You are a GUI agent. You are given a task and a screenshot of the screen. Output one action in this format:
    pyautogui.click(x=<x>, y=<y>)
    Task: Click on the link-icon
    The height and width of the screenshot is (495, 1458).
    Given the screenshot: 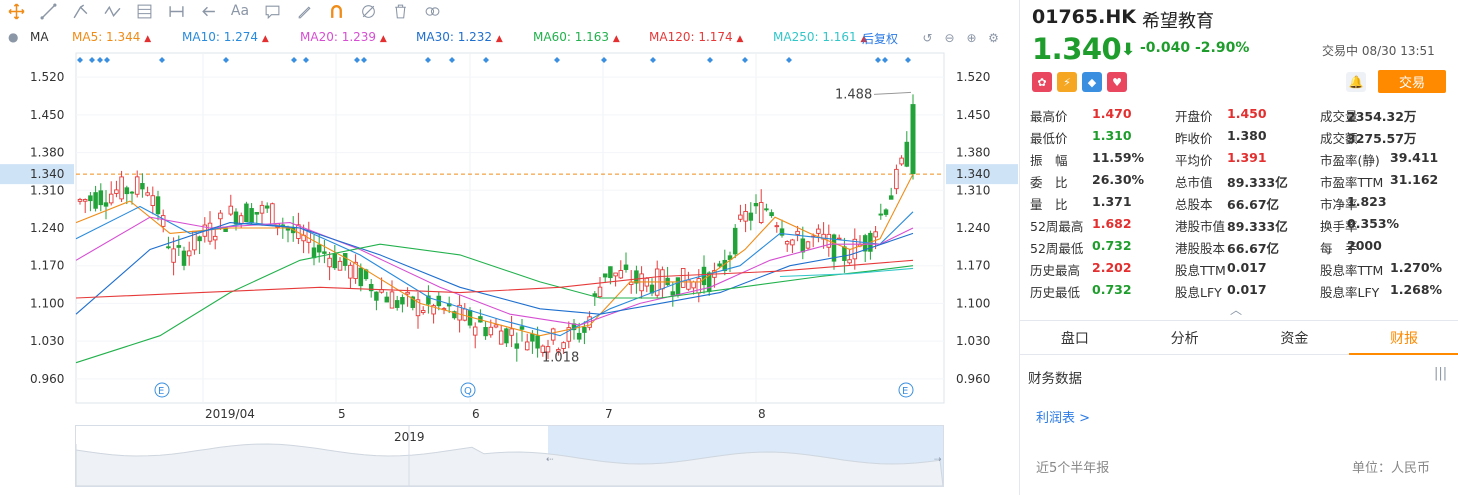 What is the action you would take?
    pyautogui.click(x=432, y=11)
    